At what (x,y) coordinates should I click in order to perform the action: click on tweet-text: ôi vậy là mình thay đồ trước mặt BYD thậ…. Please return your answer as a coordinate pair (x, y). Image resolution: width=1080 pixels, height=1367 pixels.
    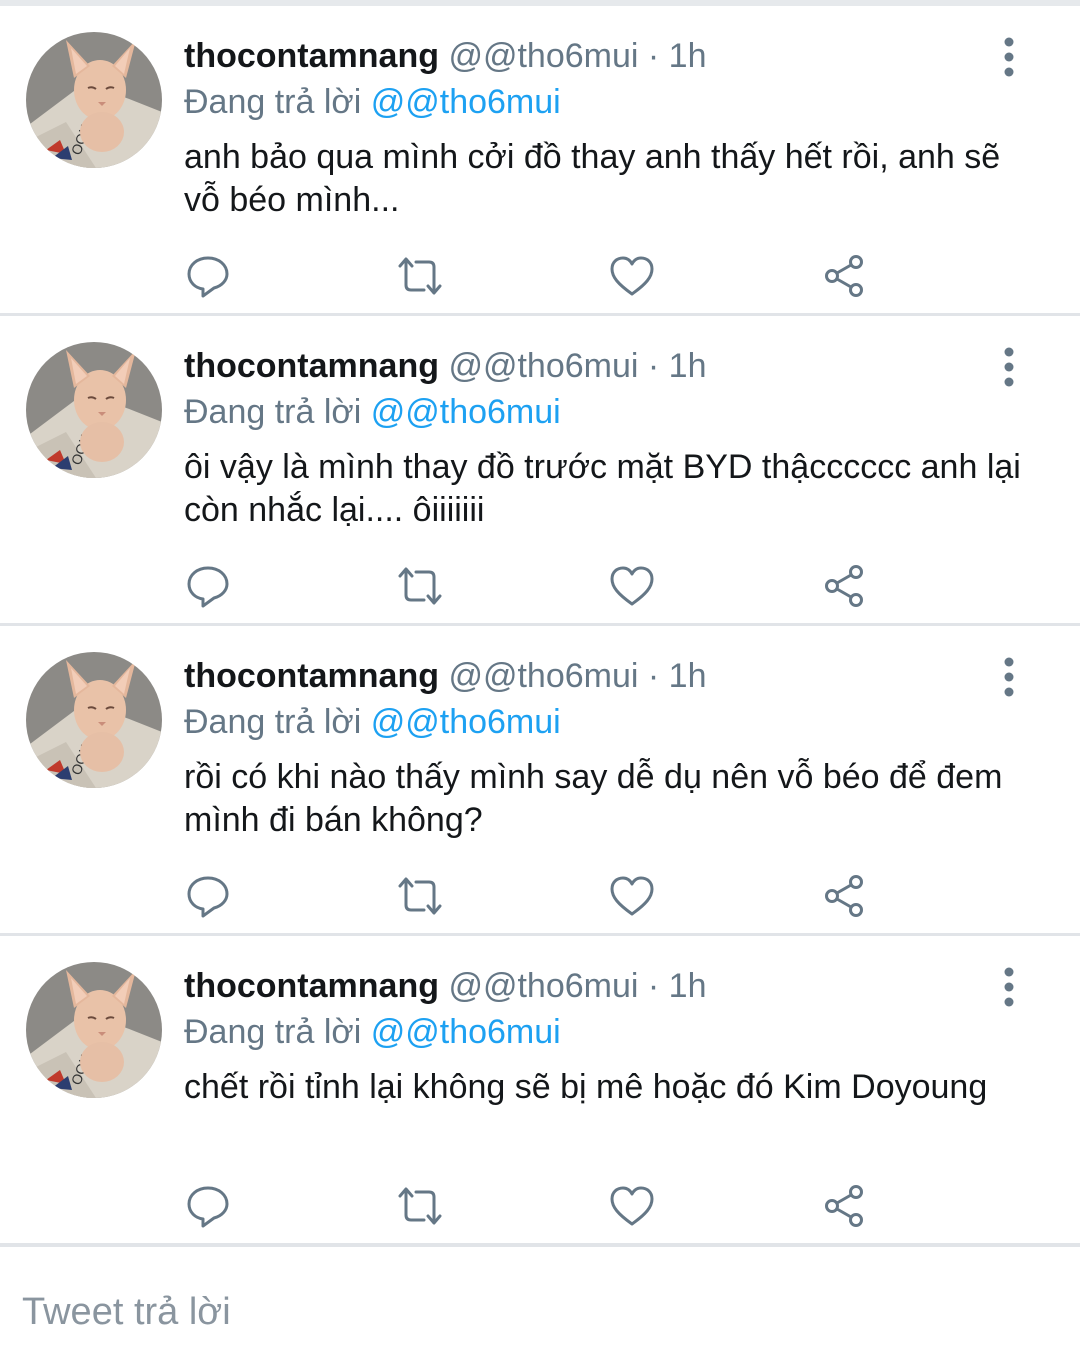
    Looking at the image, I should click on (602, 488).